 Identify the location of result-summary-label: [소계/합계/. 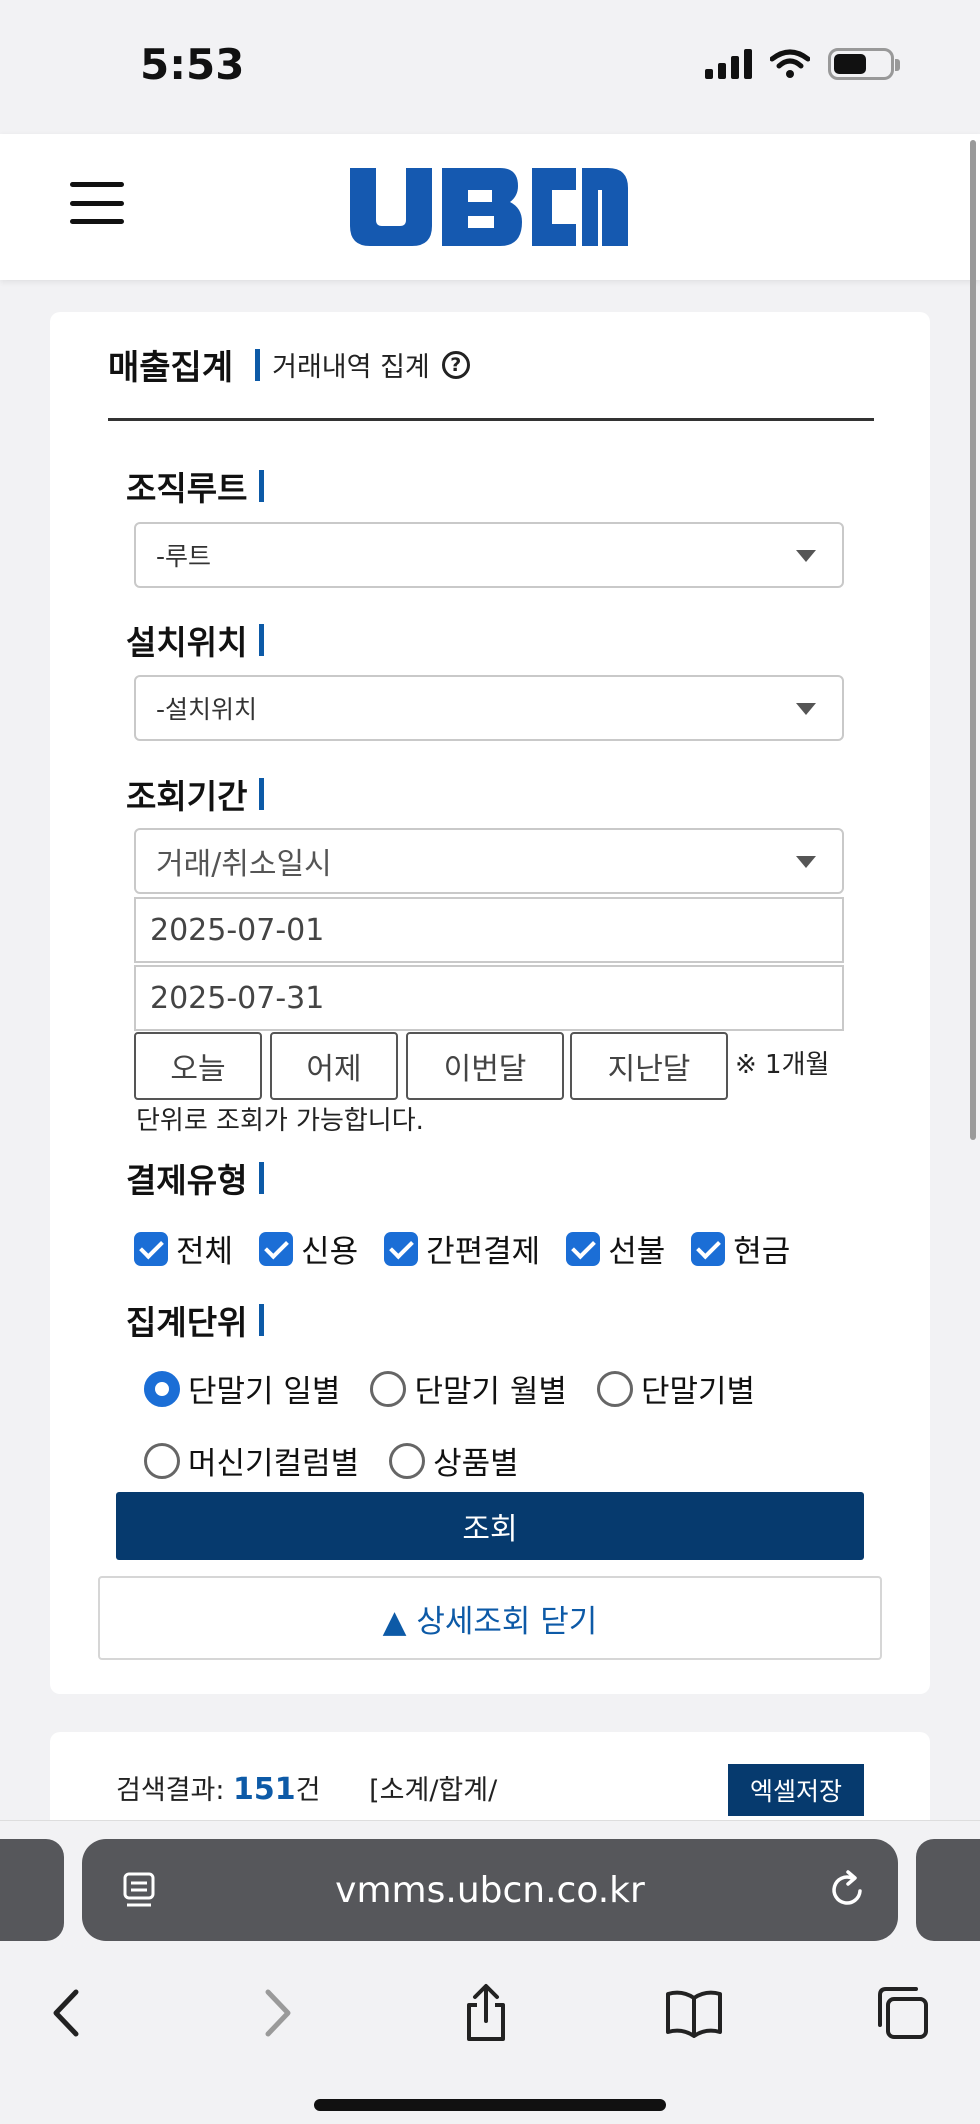
(433, 1790).